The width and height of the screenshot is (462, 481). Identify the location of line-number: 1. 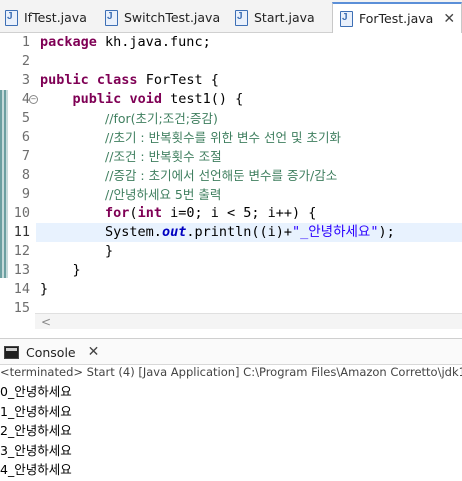
(25, 42).